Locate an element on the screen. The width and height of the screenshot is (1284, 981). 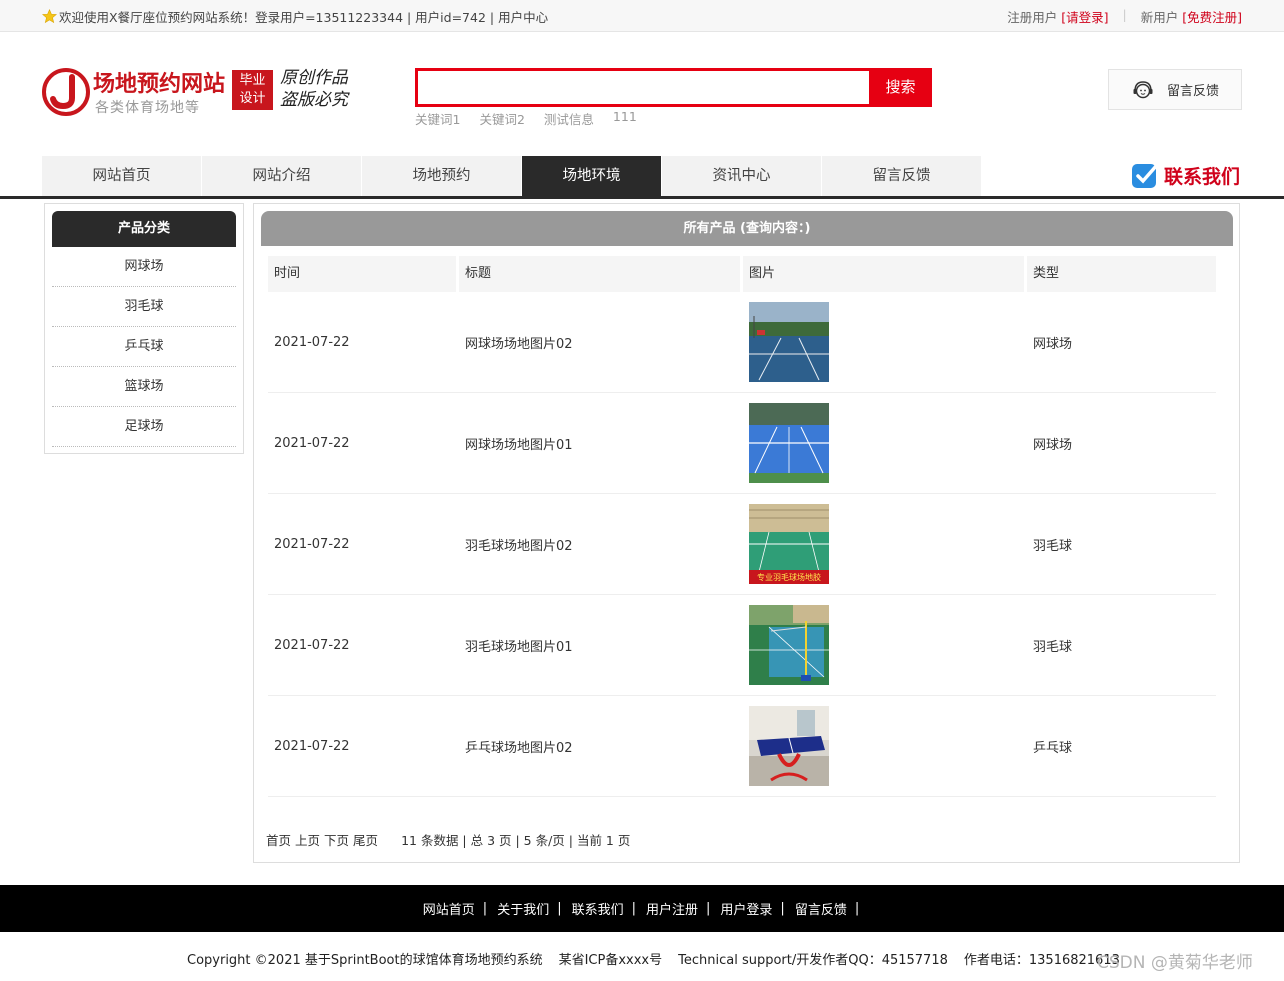
footer-nav: 网站首页 | 关于我们 | 联系我们 | 用户注册 | 用户登录 | 留言反馈 | is located at coordinates (642, 908).